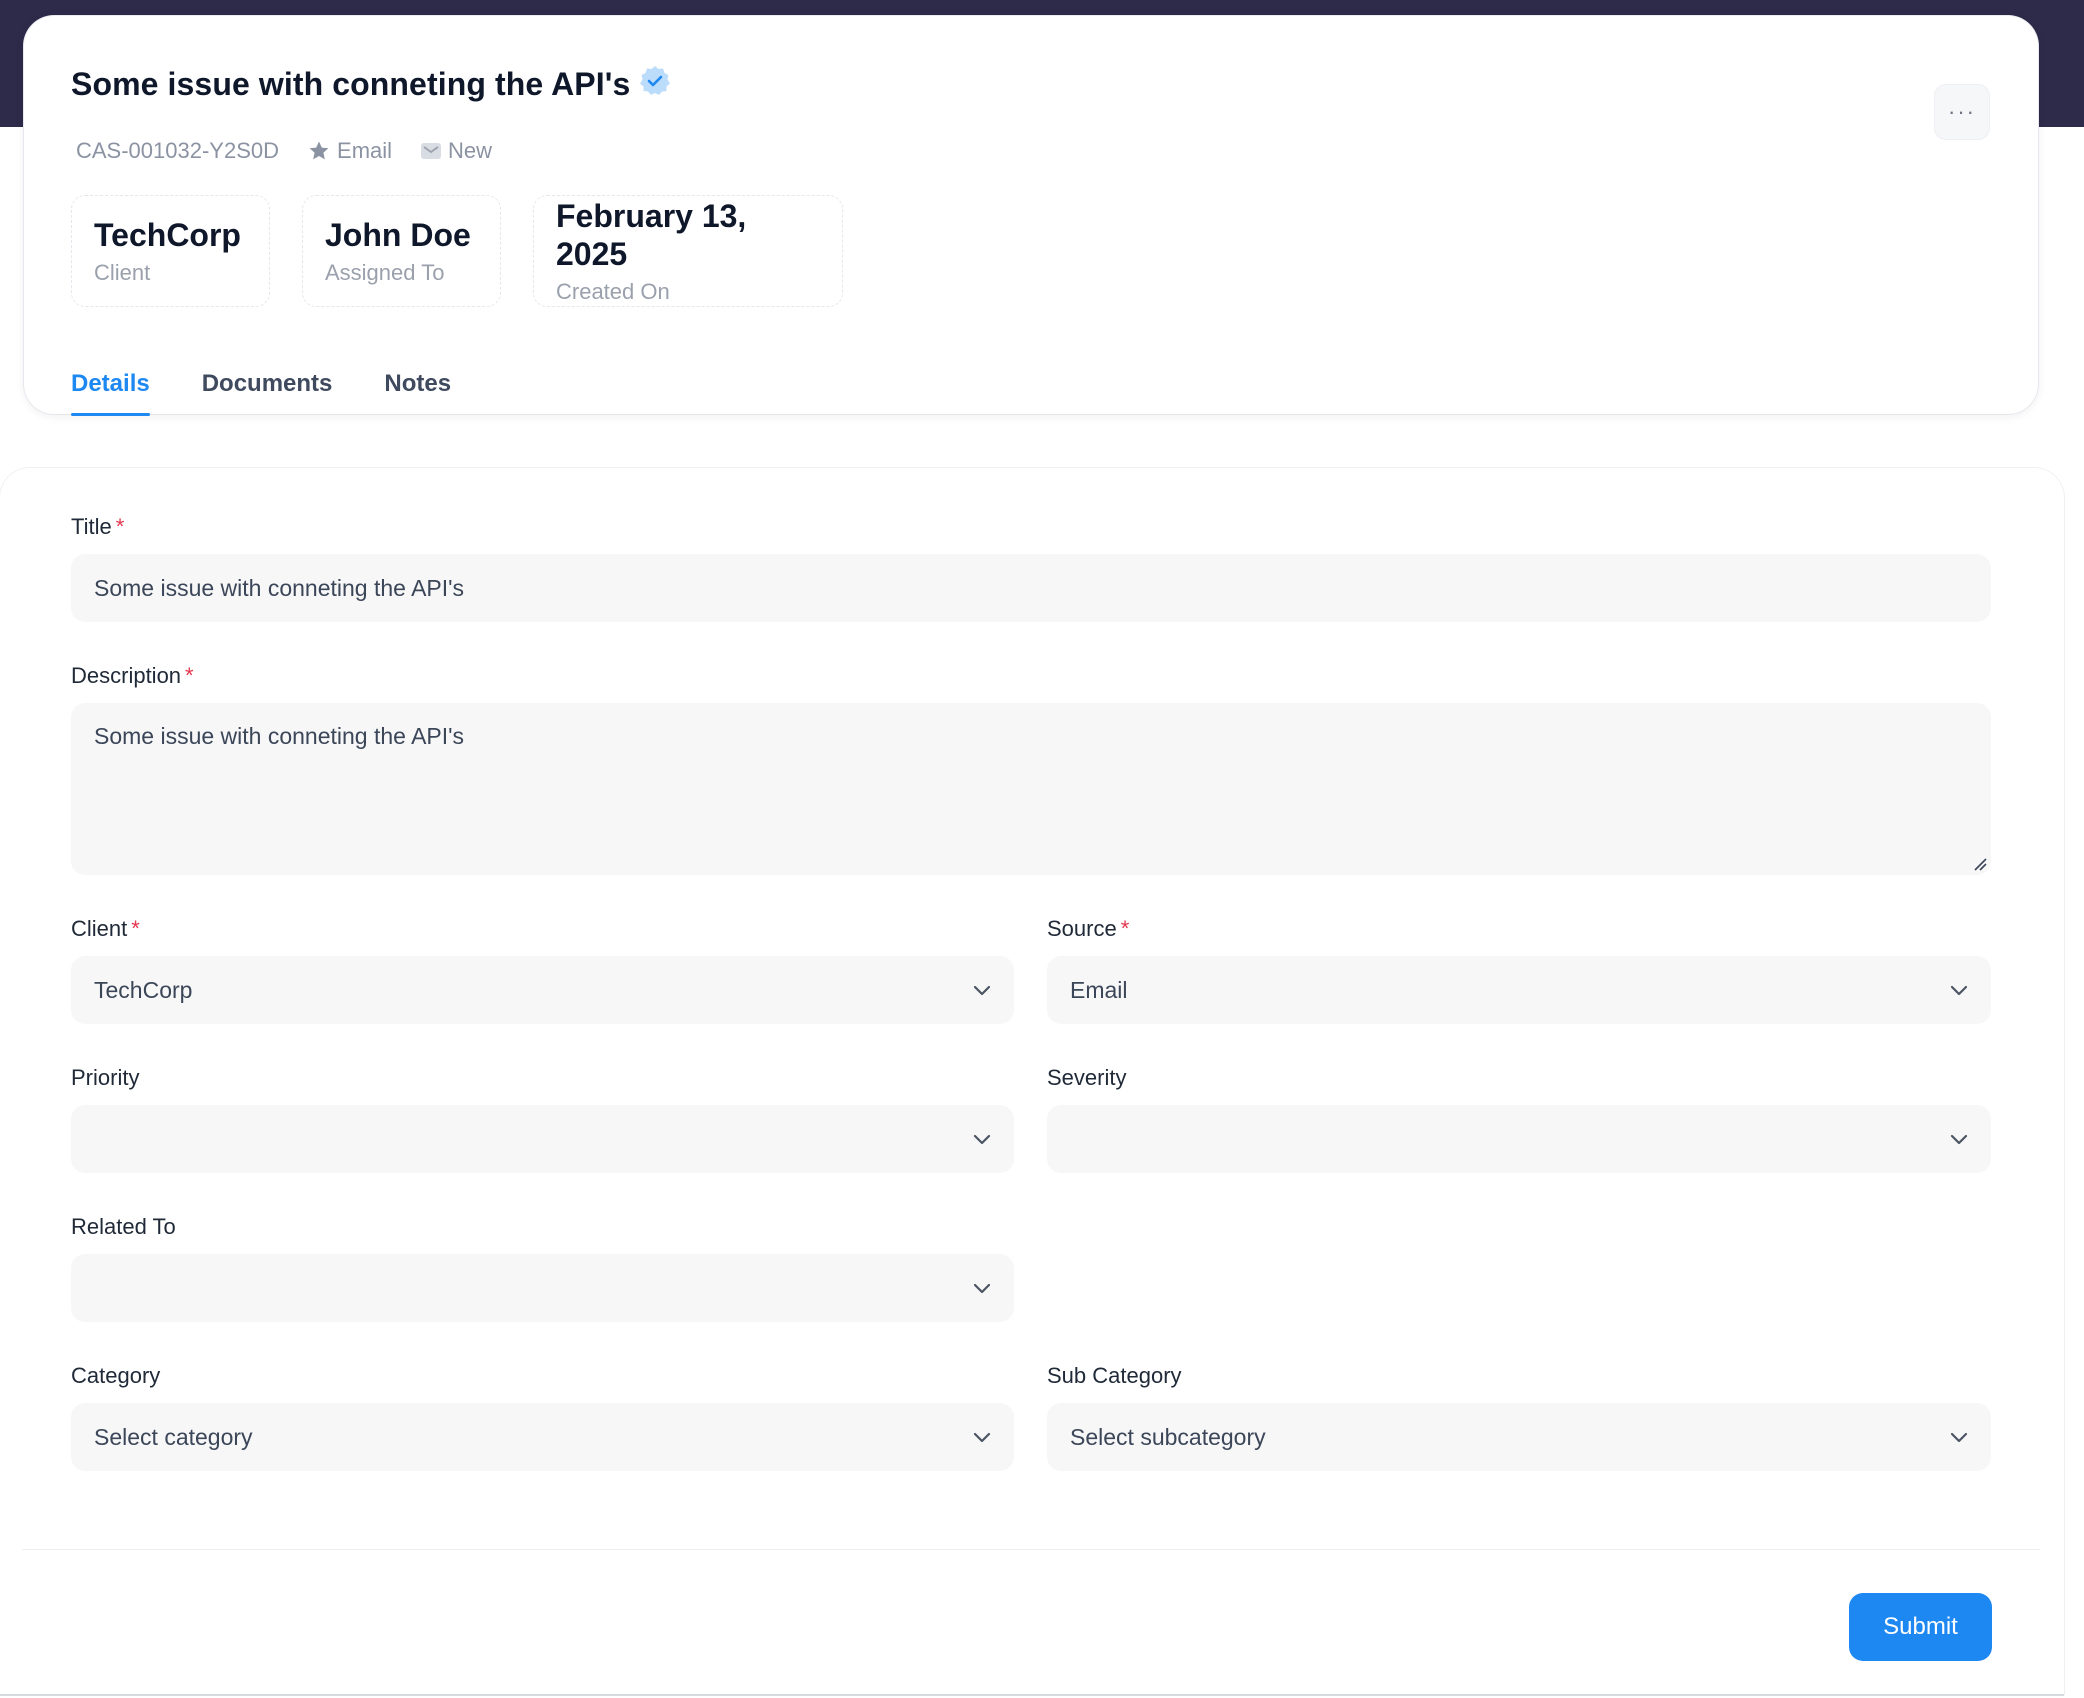  I want to click on more-options-button: ···, so click(1962, 112).